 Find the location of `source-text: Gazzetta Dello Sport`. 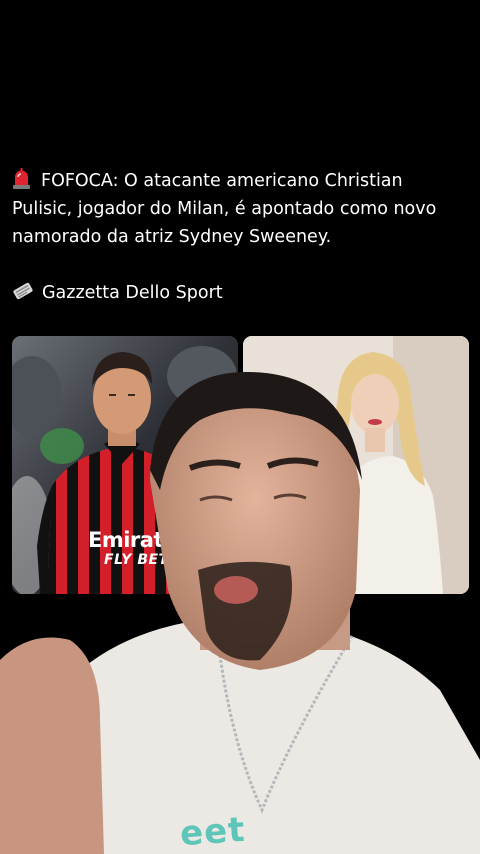

source-text: Gazzetta Dello Sport is located at coordinates (132, 293).